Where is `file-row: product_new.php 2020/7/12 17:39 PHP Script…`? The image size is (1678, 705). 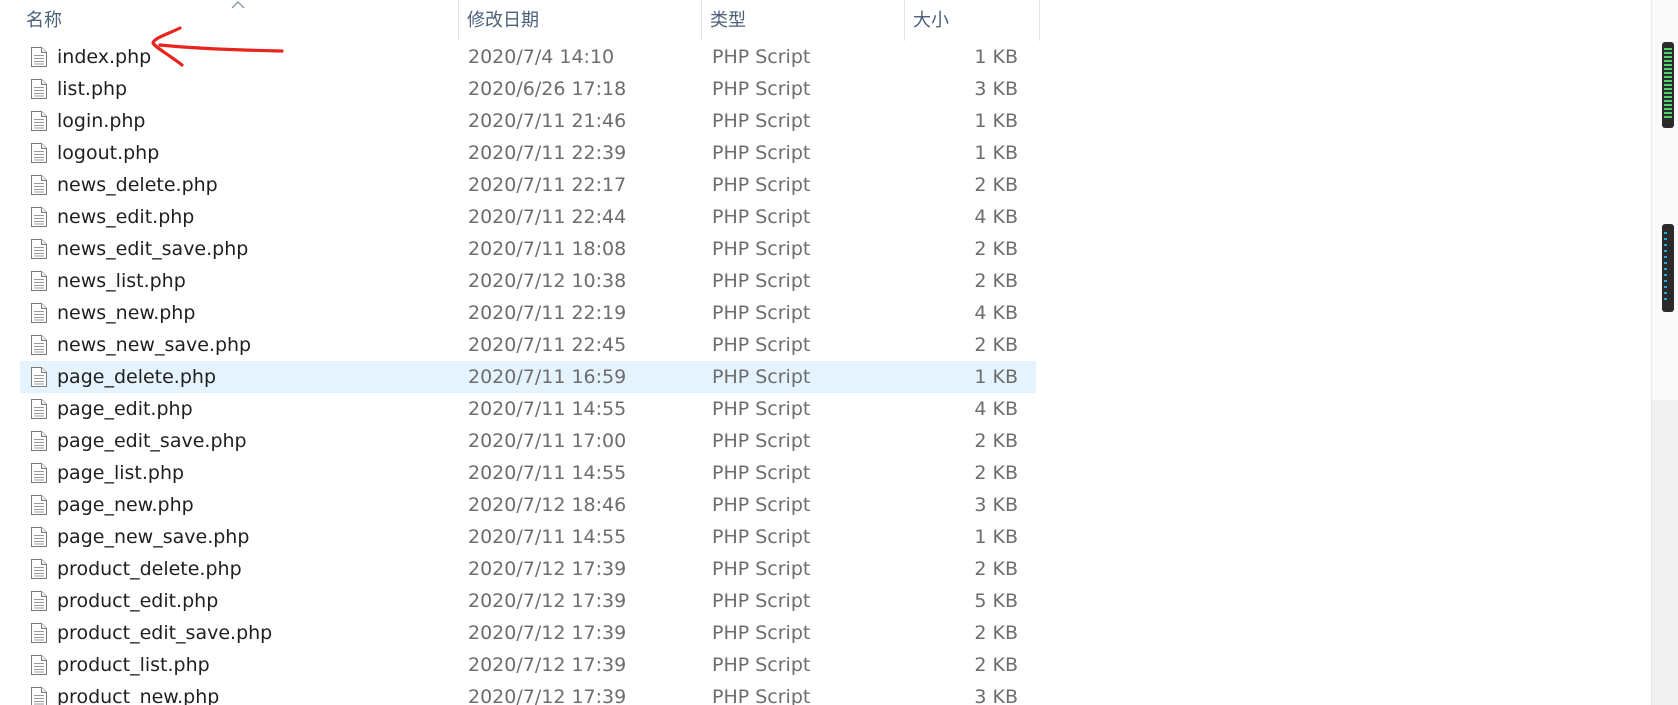
file-row: product_new.php 2020/7/12 17:39 PHP Script… is located at coordinates (528, 693).